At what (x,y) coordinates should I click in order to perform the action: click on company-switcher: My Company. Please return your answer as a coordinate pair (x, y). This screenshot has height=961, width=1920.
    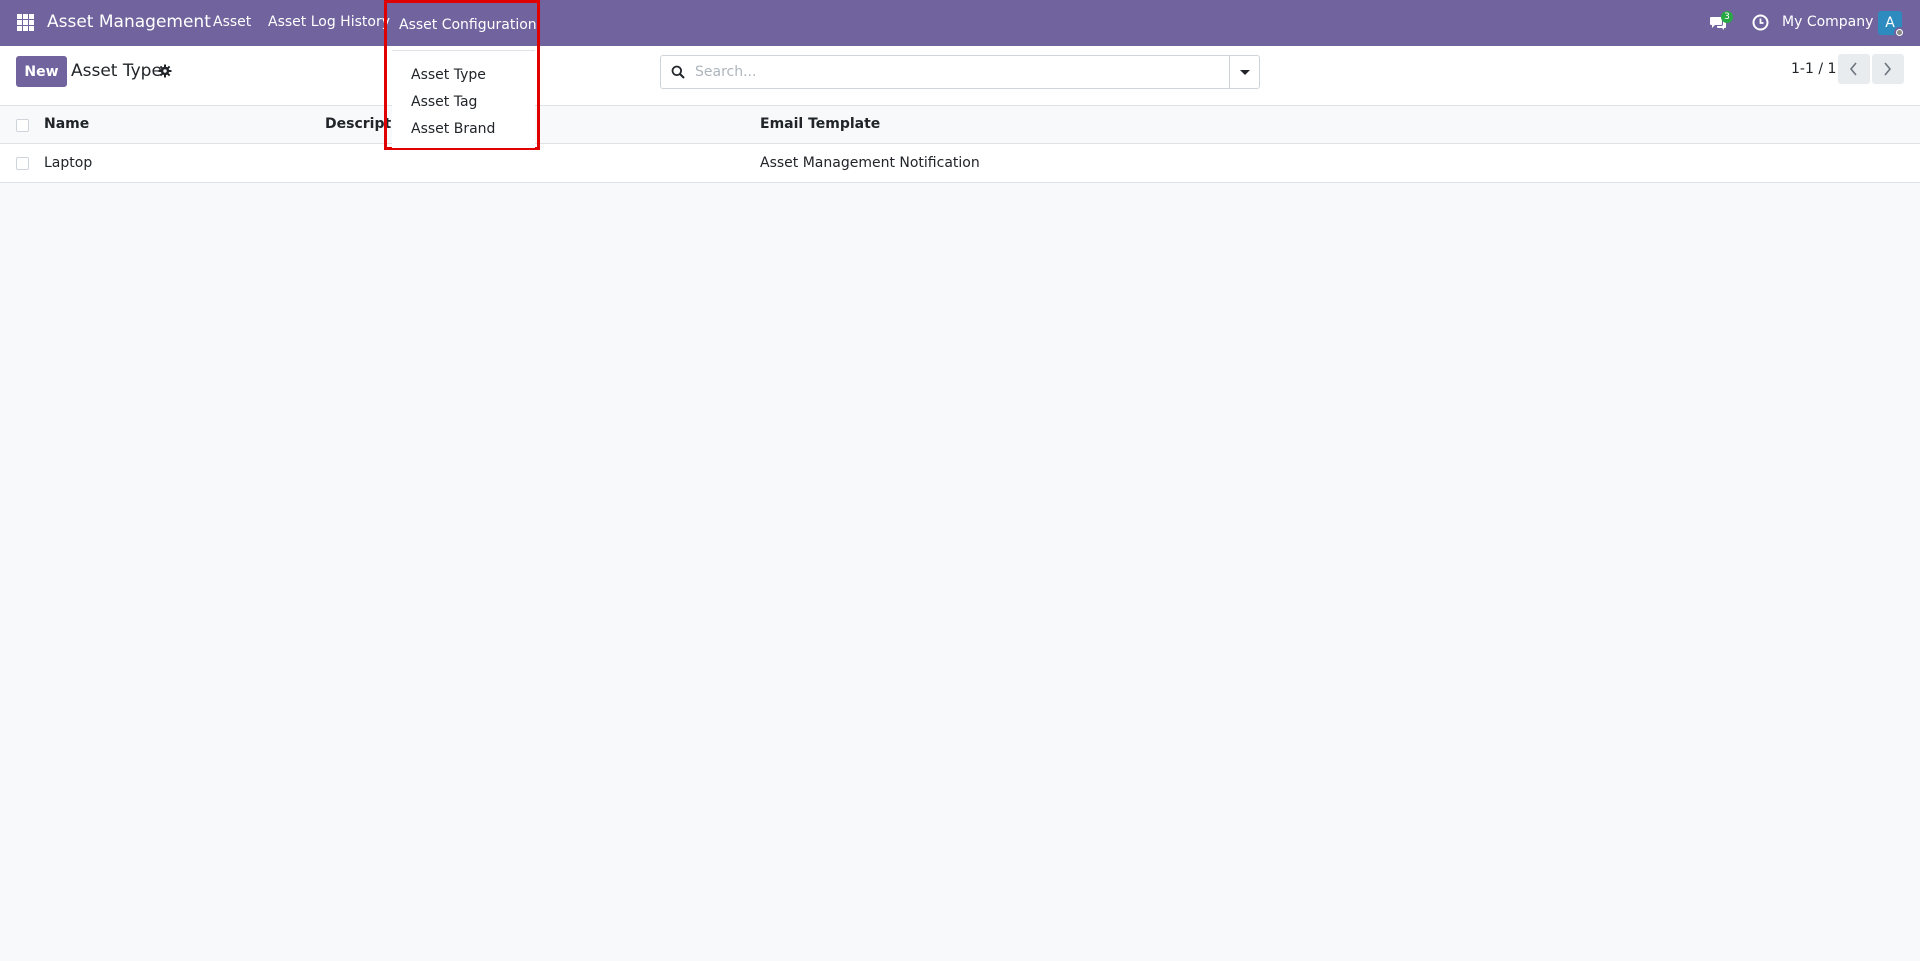
    Looking at the image, I should click on (1827, 22).